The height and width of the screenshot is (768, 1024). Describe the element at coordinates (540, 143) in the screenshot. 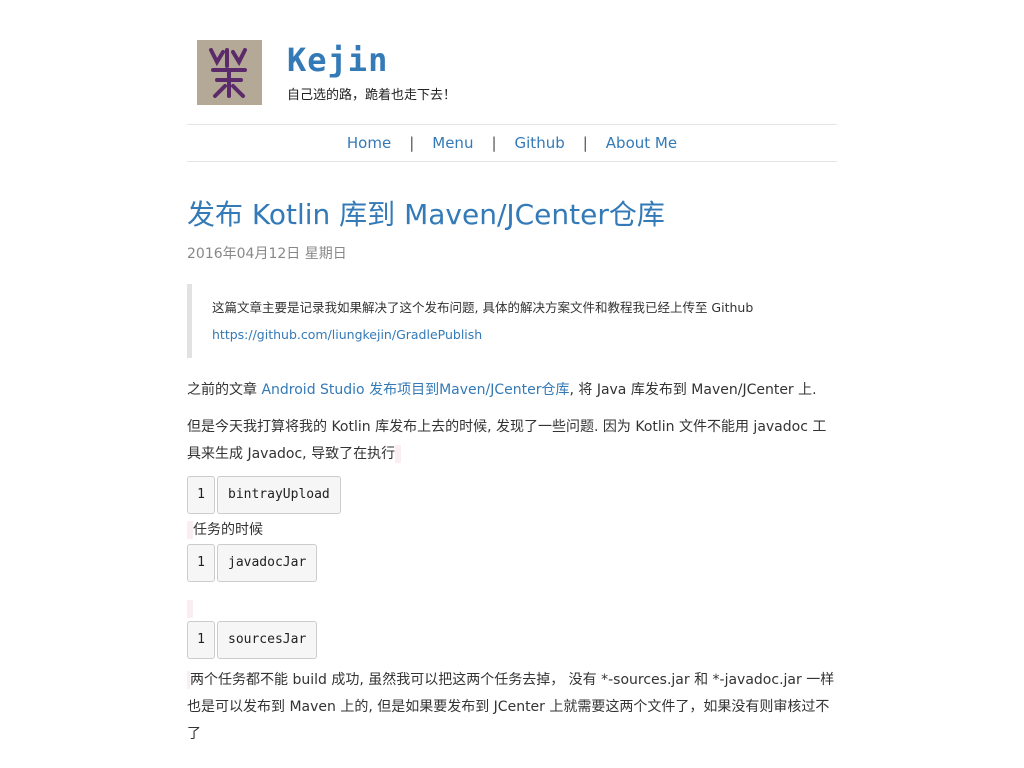

I see `nav-github: Github` at that location.